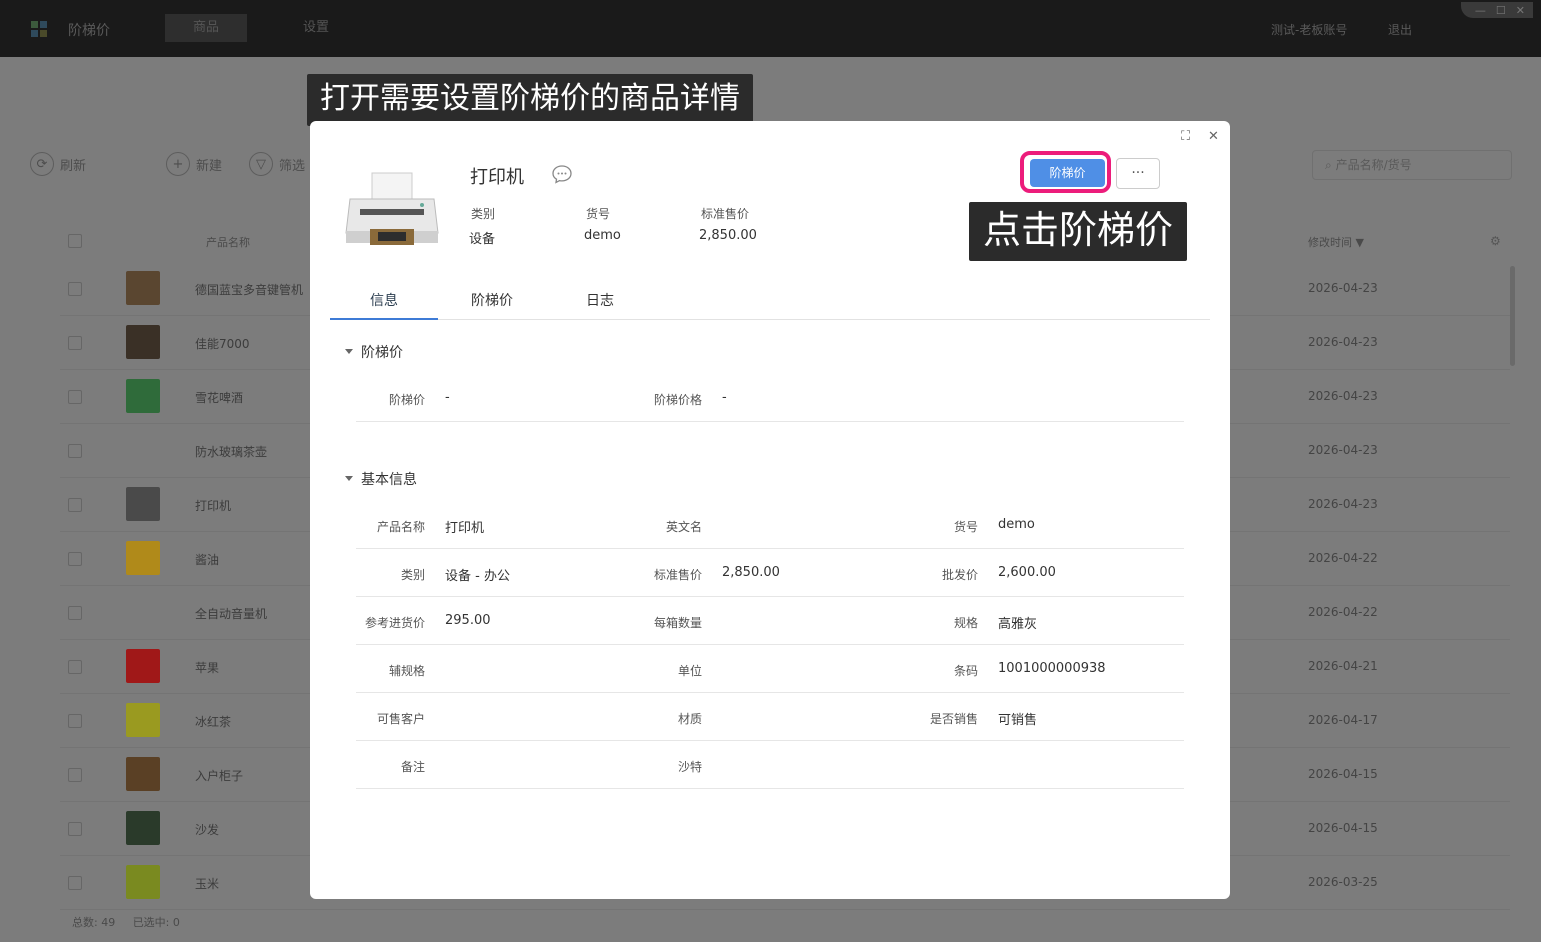 The image size is (1541, 942). I want to click on row-name: 雪花啤酒, so click(219, 398).